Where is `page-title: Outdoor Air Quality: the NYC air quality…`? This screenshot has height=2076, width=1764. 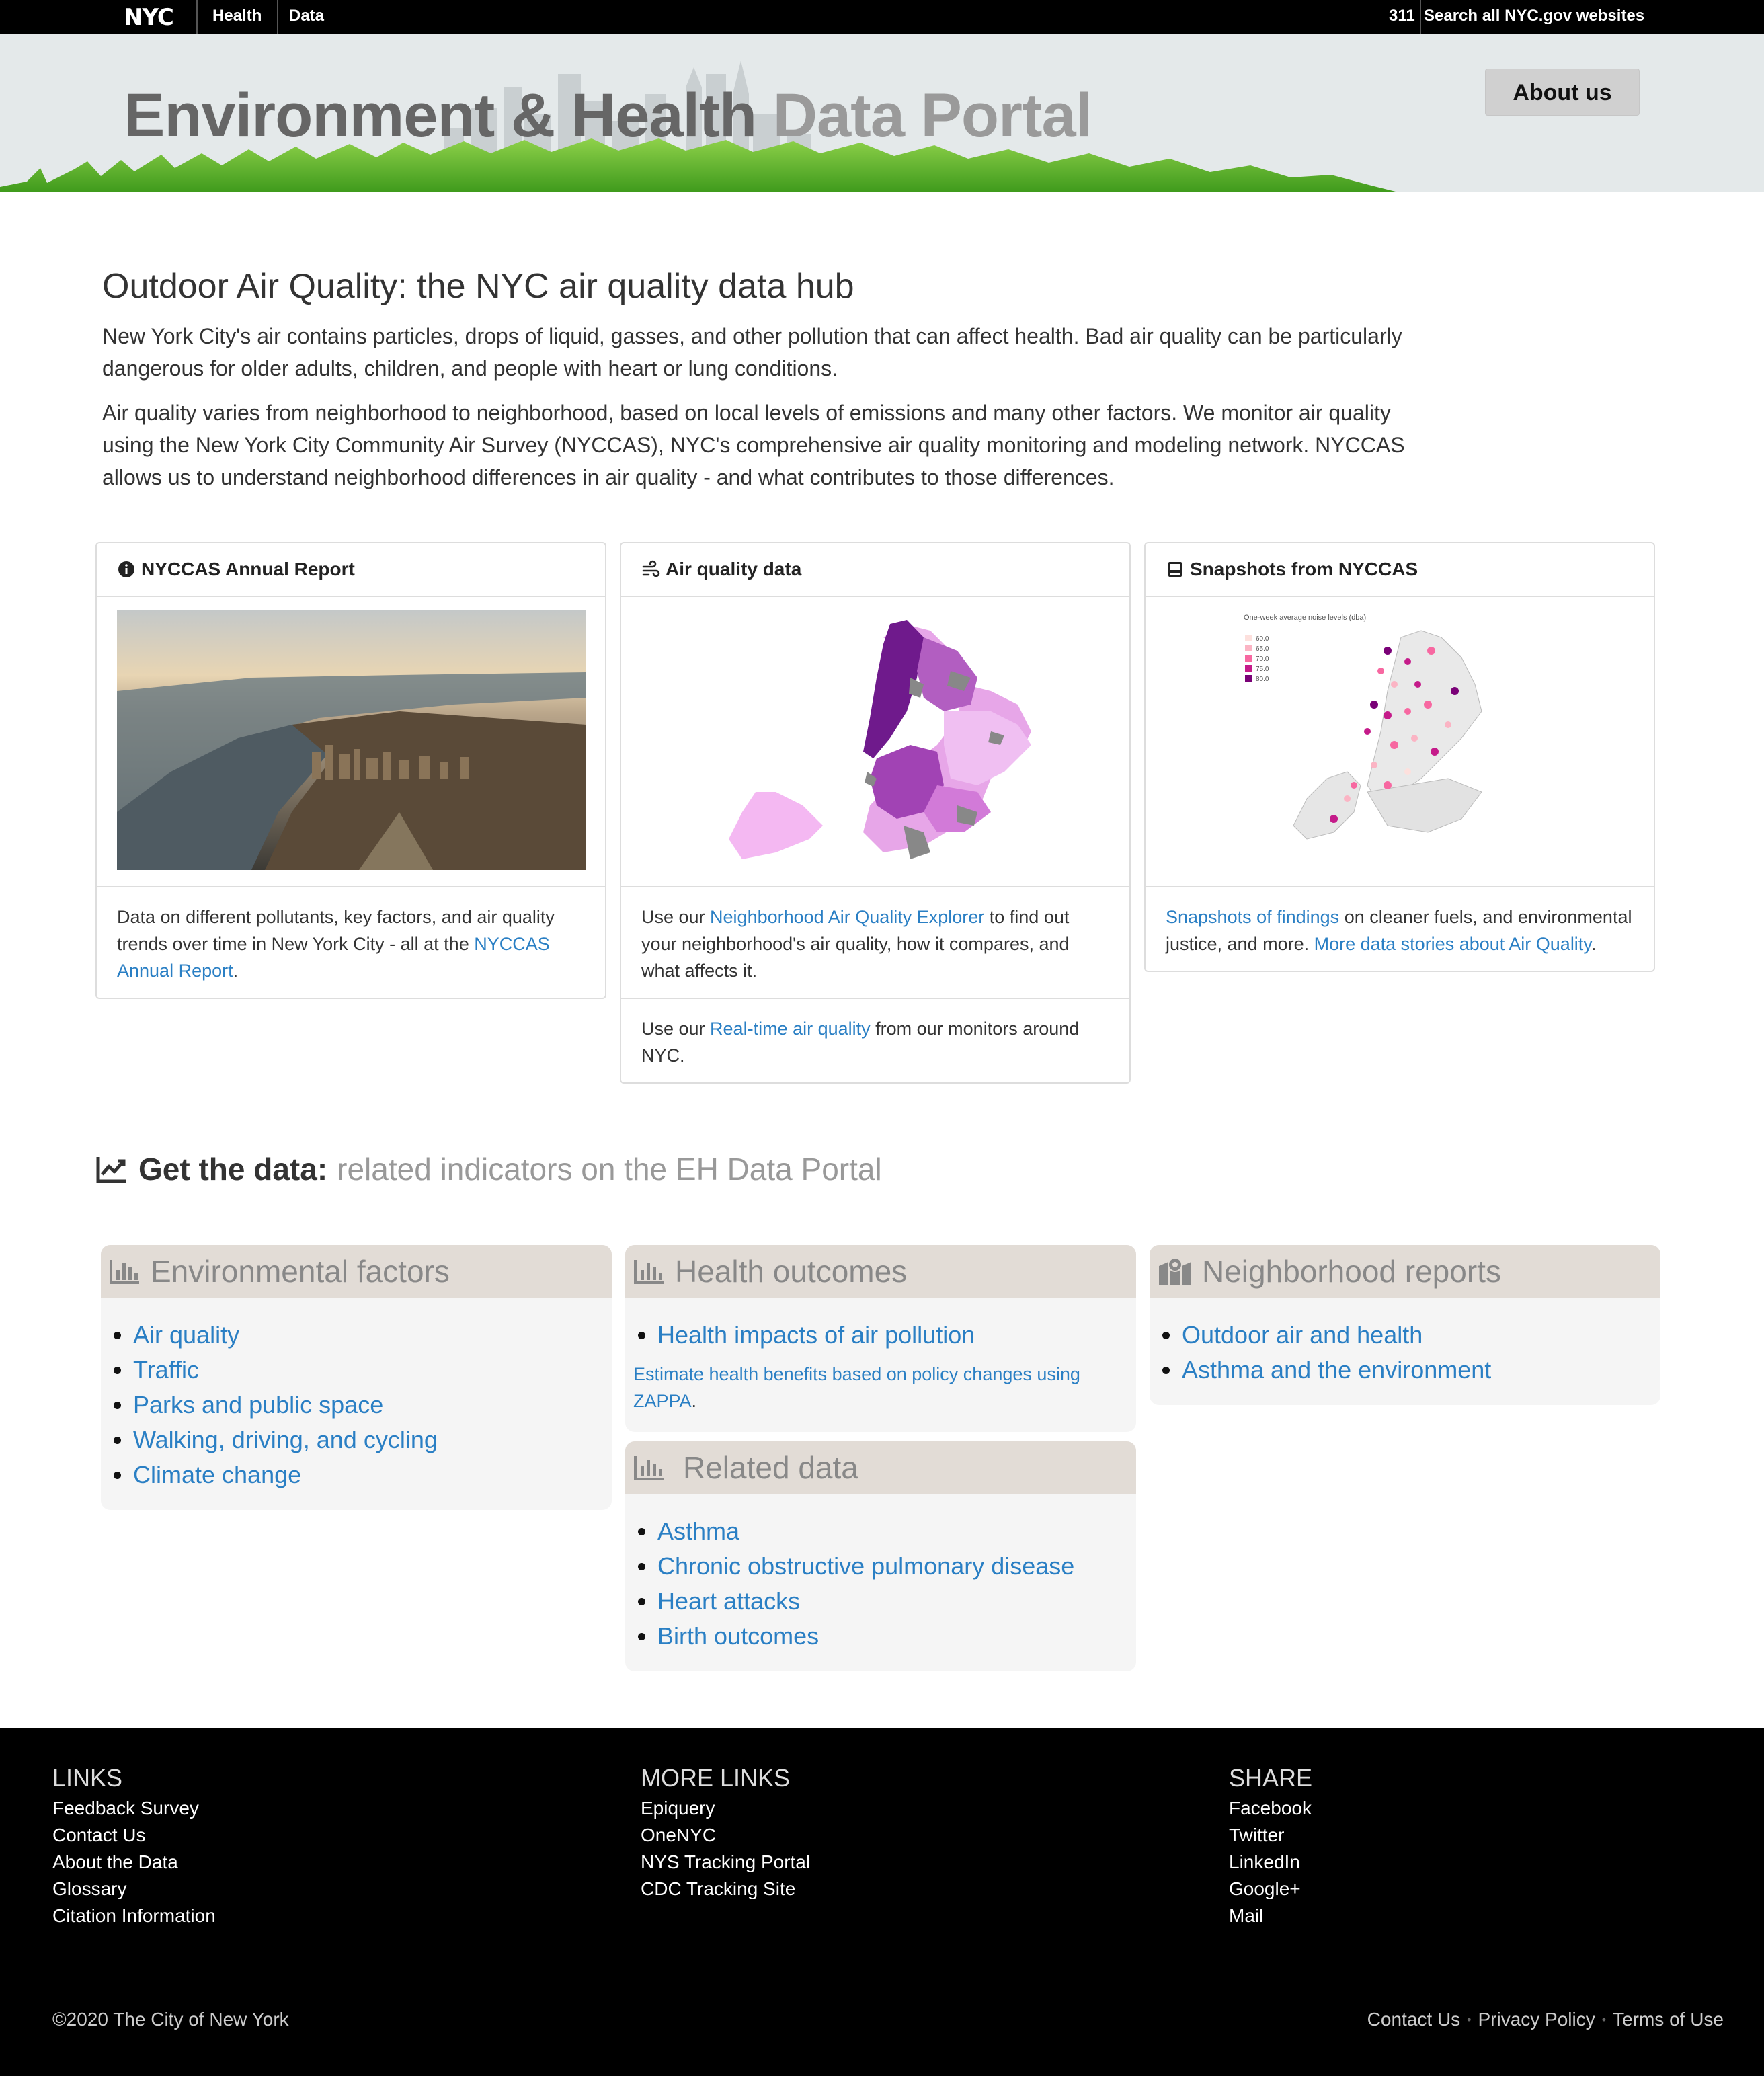
page-title: Outdoor Air Quality: the NYC air quality… is located at coordinates (478, 286).